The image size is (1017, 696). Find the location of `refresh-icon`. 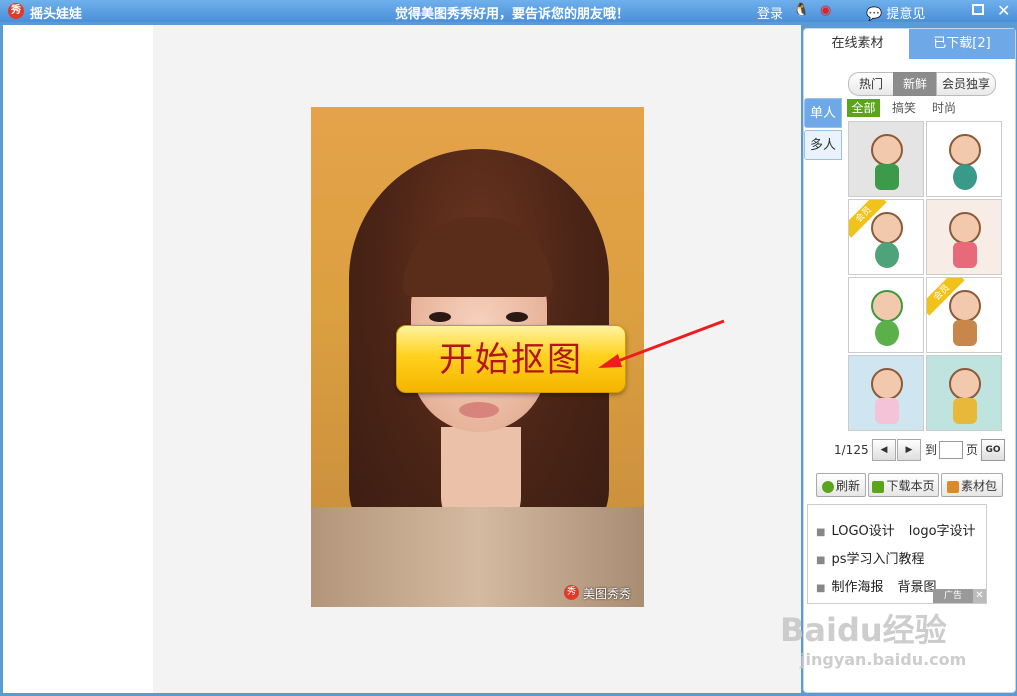

refresh-icon is located at coordinates (827, 486).